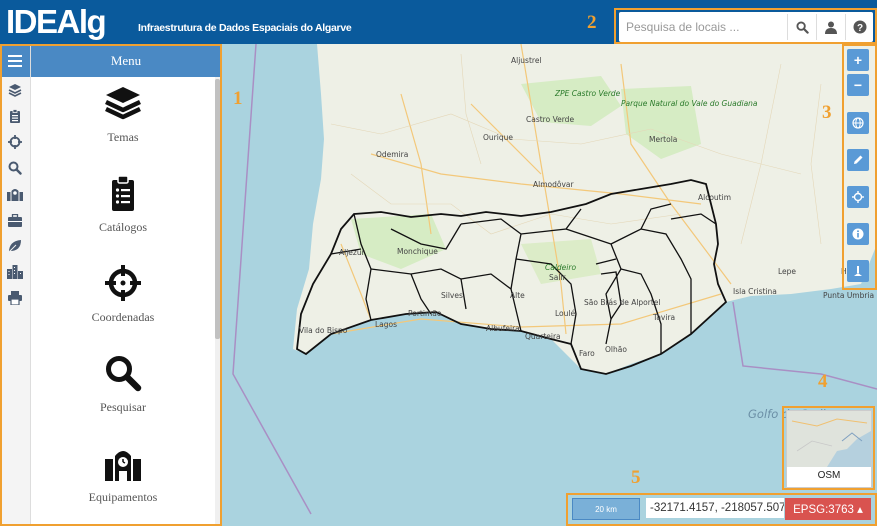  Describe the element at coordinates (123, 481) in the screenshot. I see `menu-item-facilities: Equipamentos` at that location.